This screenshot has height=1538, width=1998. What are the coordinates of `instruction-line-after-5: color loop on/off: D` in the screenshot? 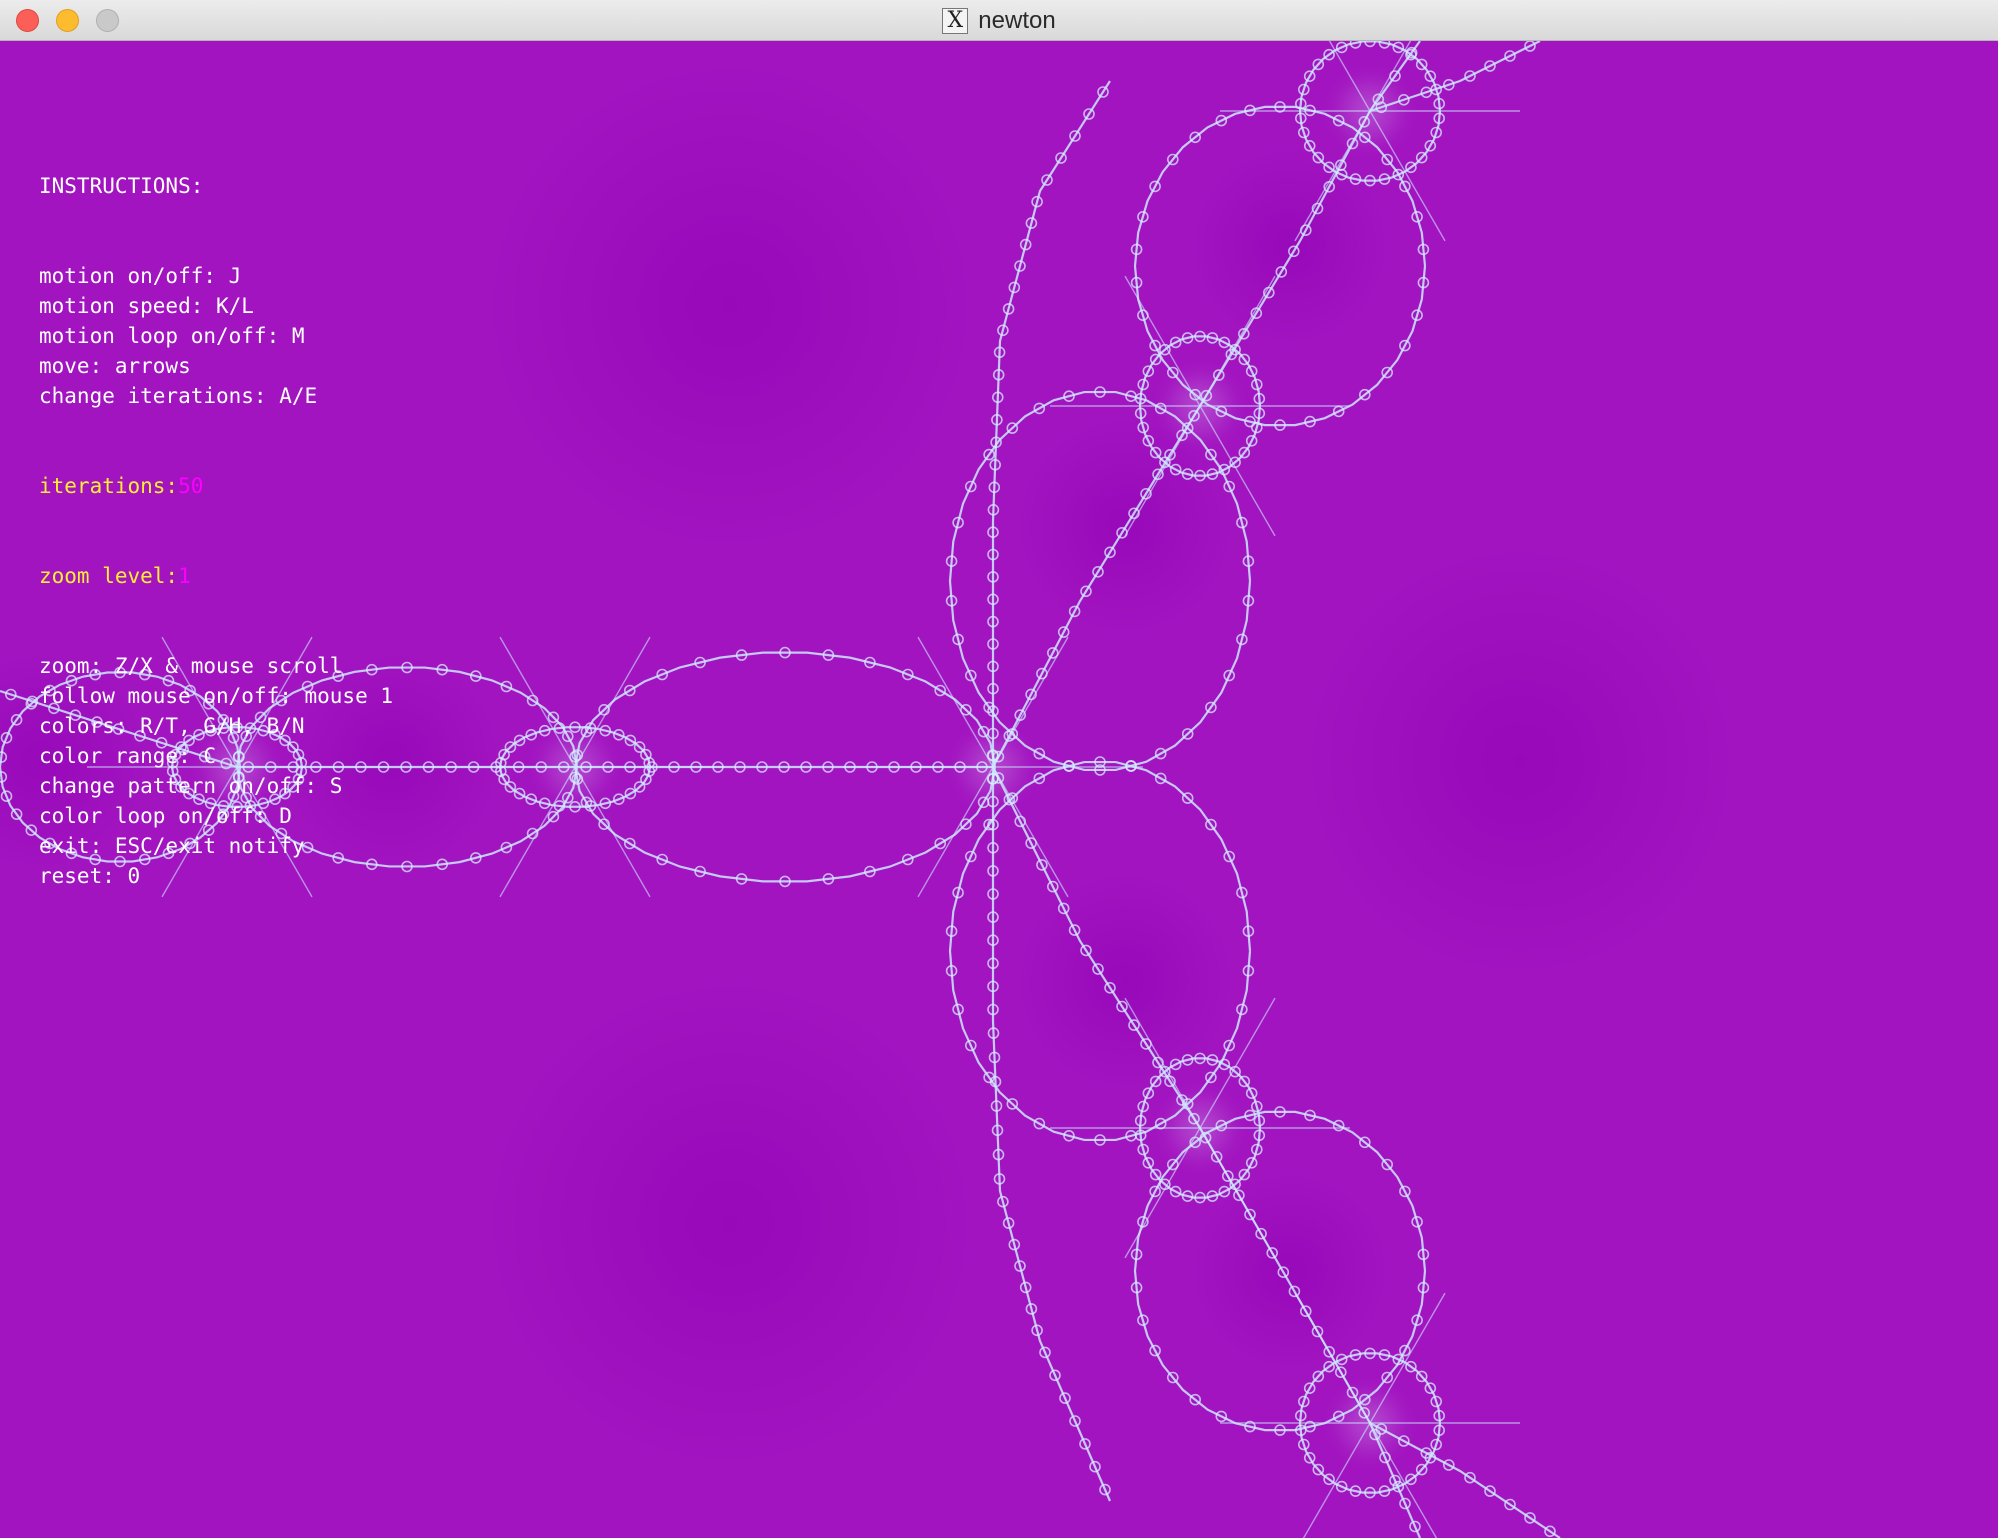 It's located at (165, 816).